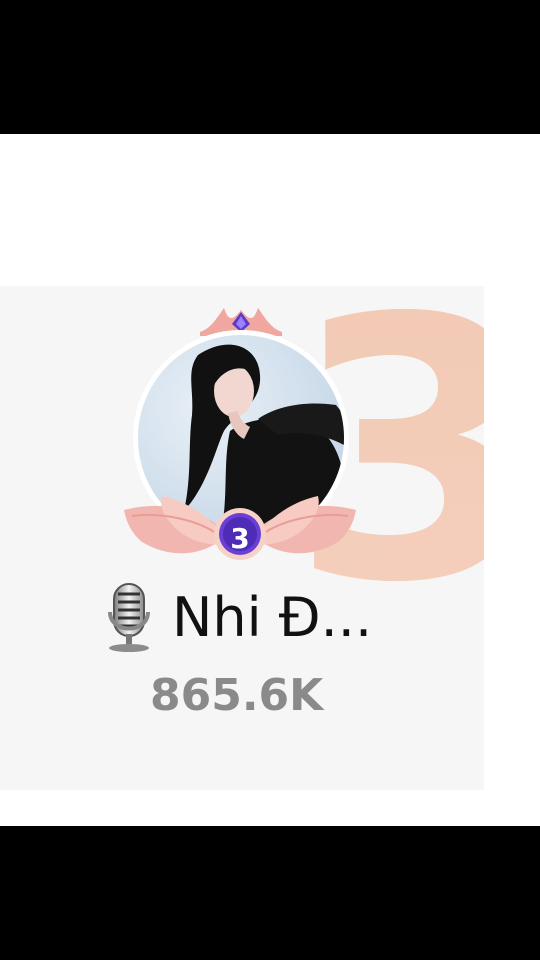  I want to click on microphone-icon, so click(129, 617).